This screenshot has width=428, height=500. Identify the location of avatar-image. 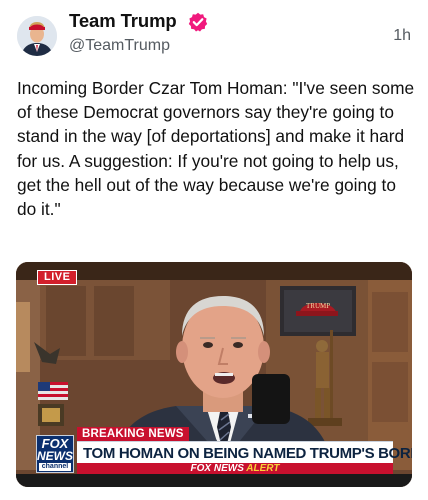
(37, 36).